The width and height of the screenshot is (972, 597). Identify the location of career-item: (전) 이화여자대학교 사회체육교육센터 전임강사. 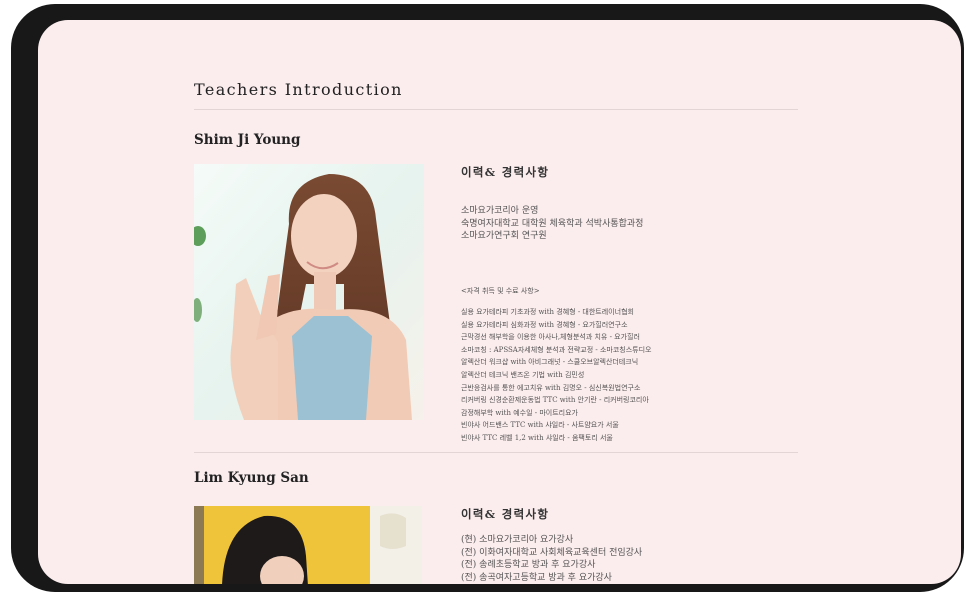
(552, 552).